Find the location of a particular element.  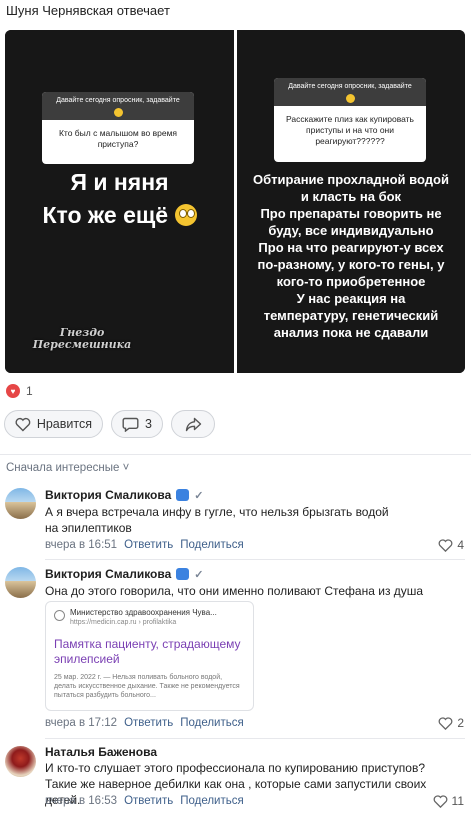

answer-line: кого-то приобретенное is located at coordinates (351, 281).